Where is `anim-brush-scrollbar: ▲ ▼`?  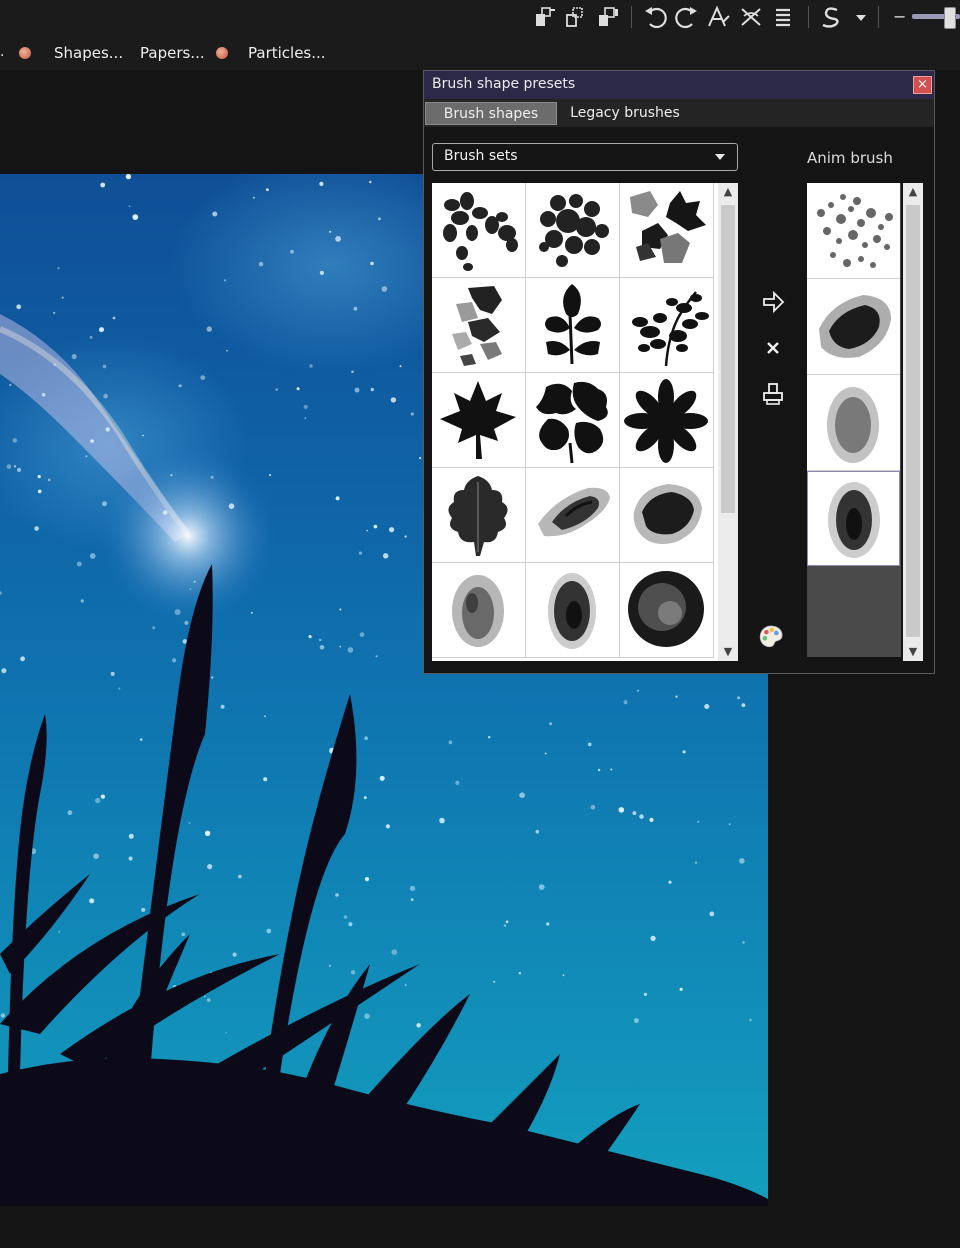
anim-brush-scrollbar: ▲ ▼ is located at coordinates (913, 422).